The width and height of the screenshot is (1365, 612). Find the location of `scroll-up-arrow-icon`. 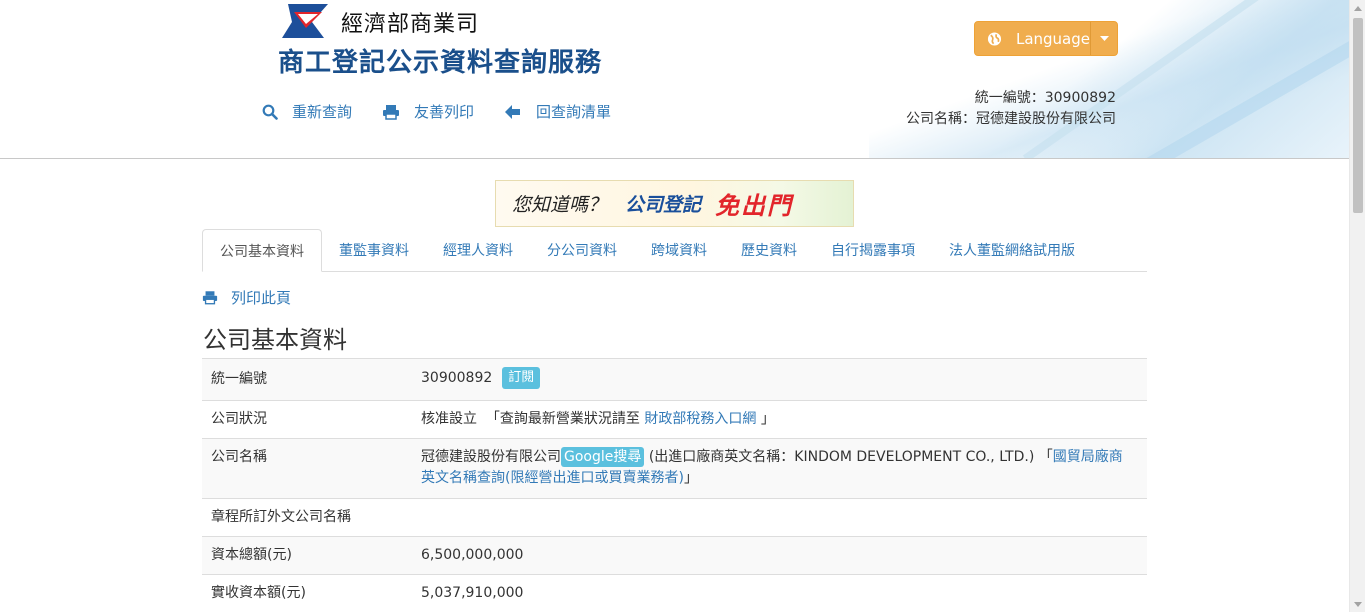

scroll-up-arrow-icon is located at coordinates (1357, 8).